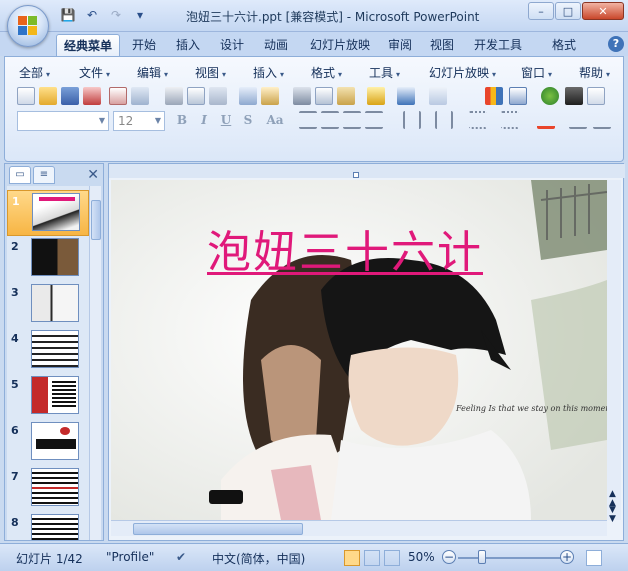 This screenshot has width=628, height=571. Describe the element at coordinates (346, 96) in the screenshot. I see `paste-icon` at that location.